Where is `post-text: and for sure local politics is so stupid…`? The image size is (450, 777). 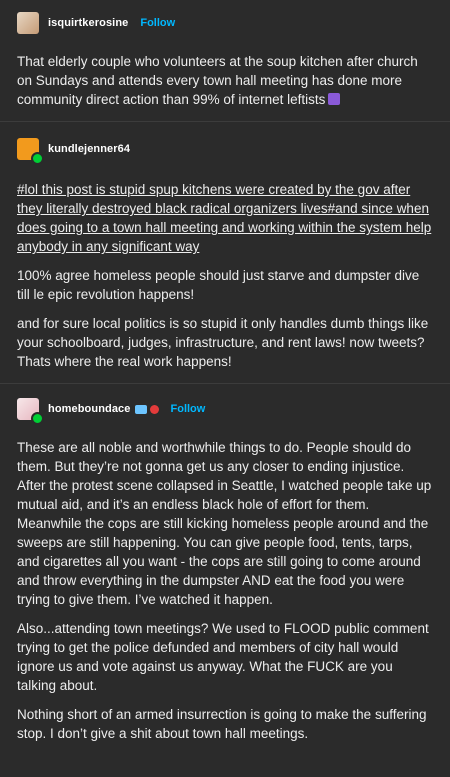
post-text: and for sure local politics is so stupid… is located at coordinates (223, 342).